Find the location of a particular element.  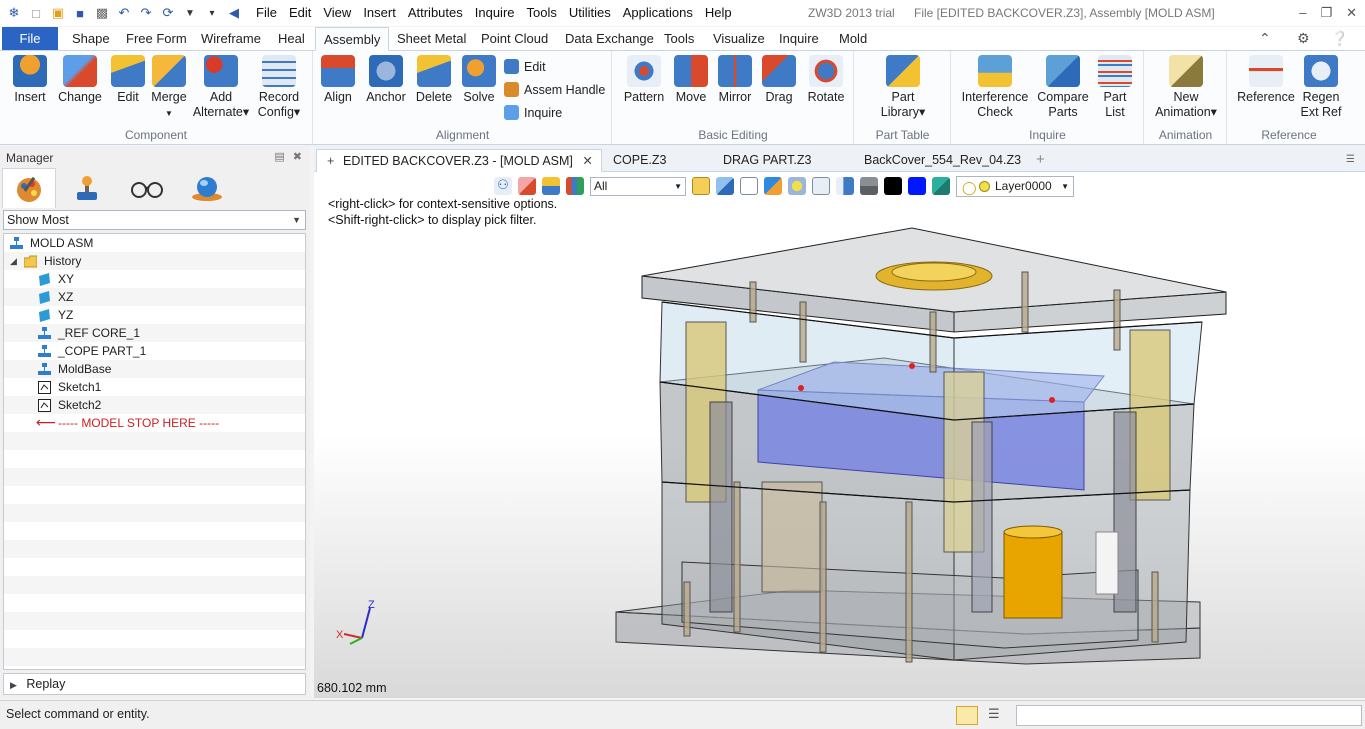

new-file-icon: □ is located at coordinates (36, 13).